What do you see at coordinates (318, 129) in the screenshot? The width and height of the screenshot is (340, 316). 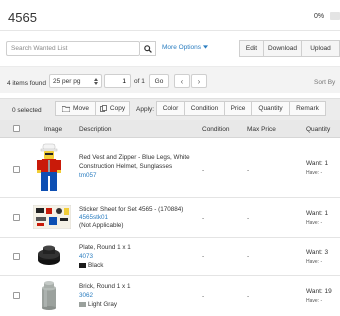 I see `column-header-quantity: Quantity` at bounding box center [318, 129].